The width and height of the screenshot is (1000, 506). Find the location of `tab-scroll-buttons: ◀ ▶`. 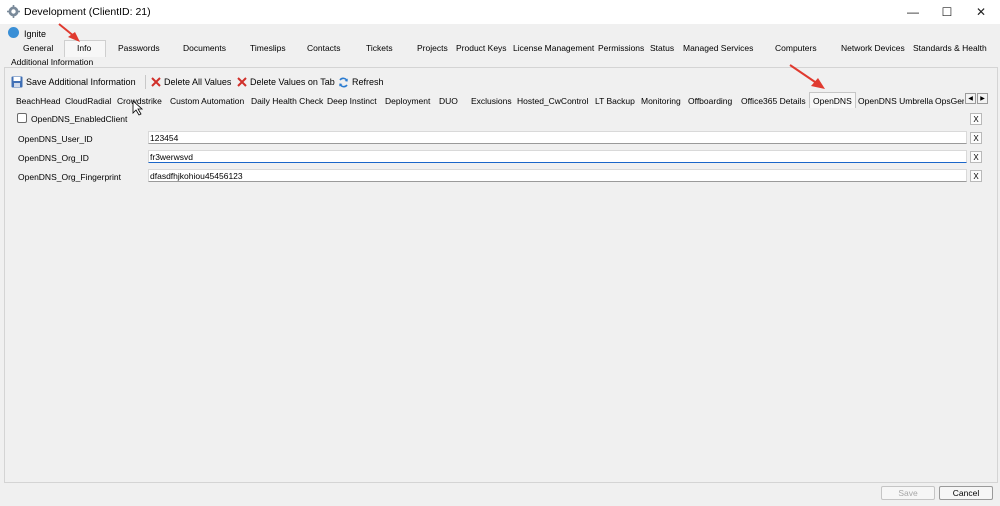

tab-scroll-buttons: ◀ ▶ is located at coordinates (977, 98).